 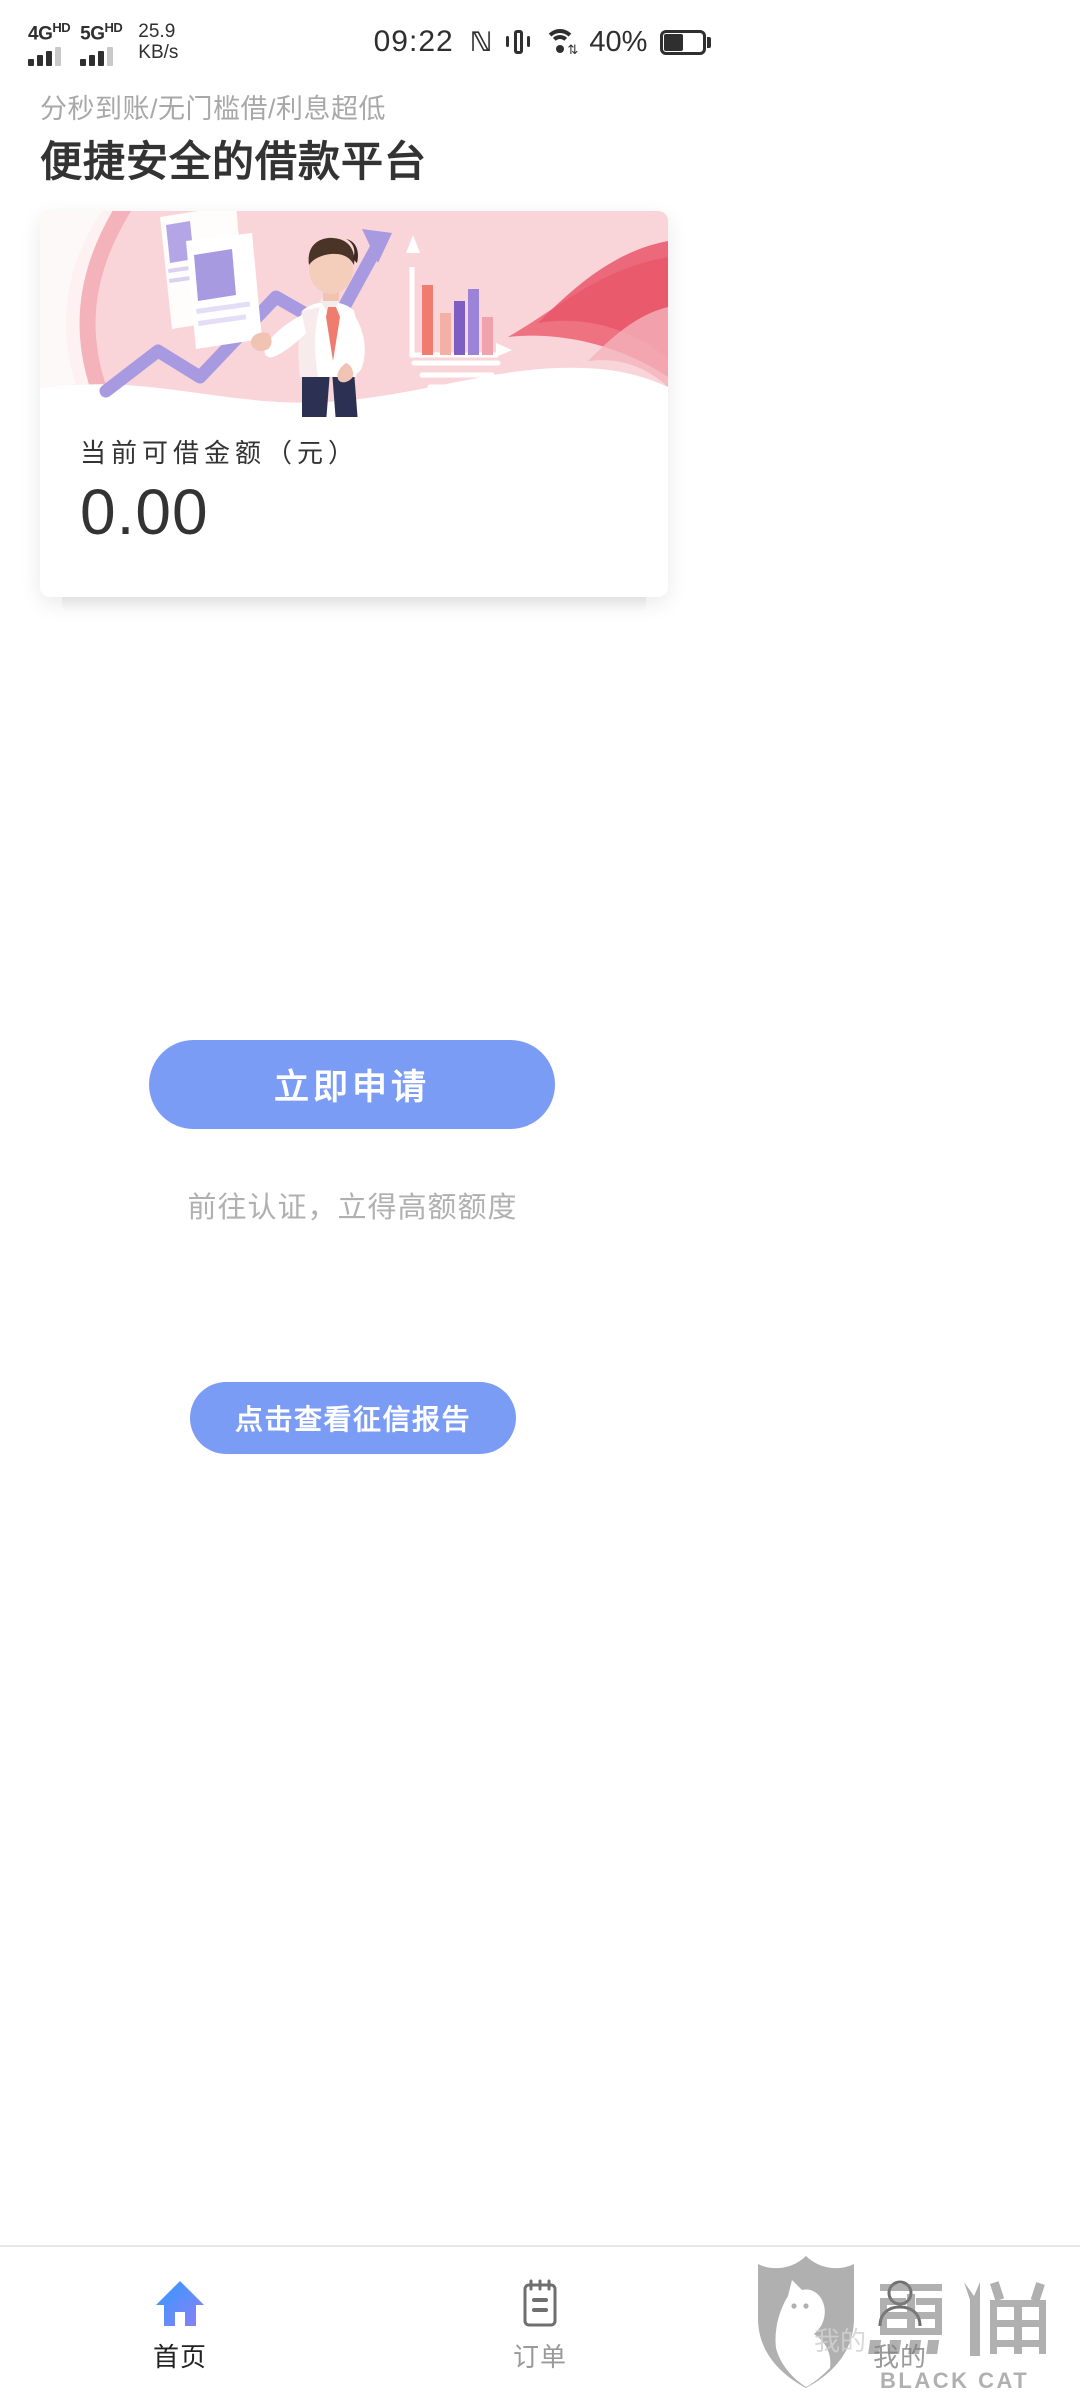 What do you see at coordinates (686, 42) in the screenshot?
I see `battery-icon` at bounding box center [686, 42].